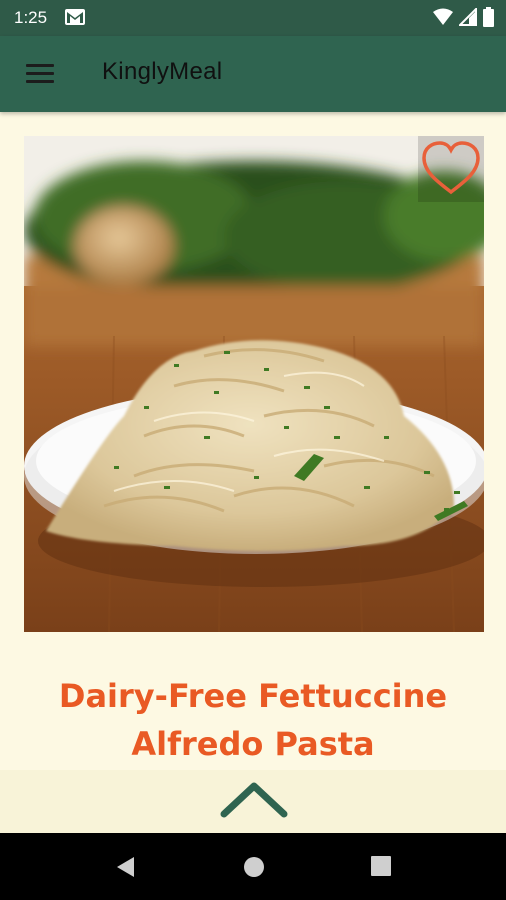 This screenshot has width=506, height=900. Describe the element at coordinates (162, 71) in the screenshot. I see `app-title: KinglyMeal` at that location.